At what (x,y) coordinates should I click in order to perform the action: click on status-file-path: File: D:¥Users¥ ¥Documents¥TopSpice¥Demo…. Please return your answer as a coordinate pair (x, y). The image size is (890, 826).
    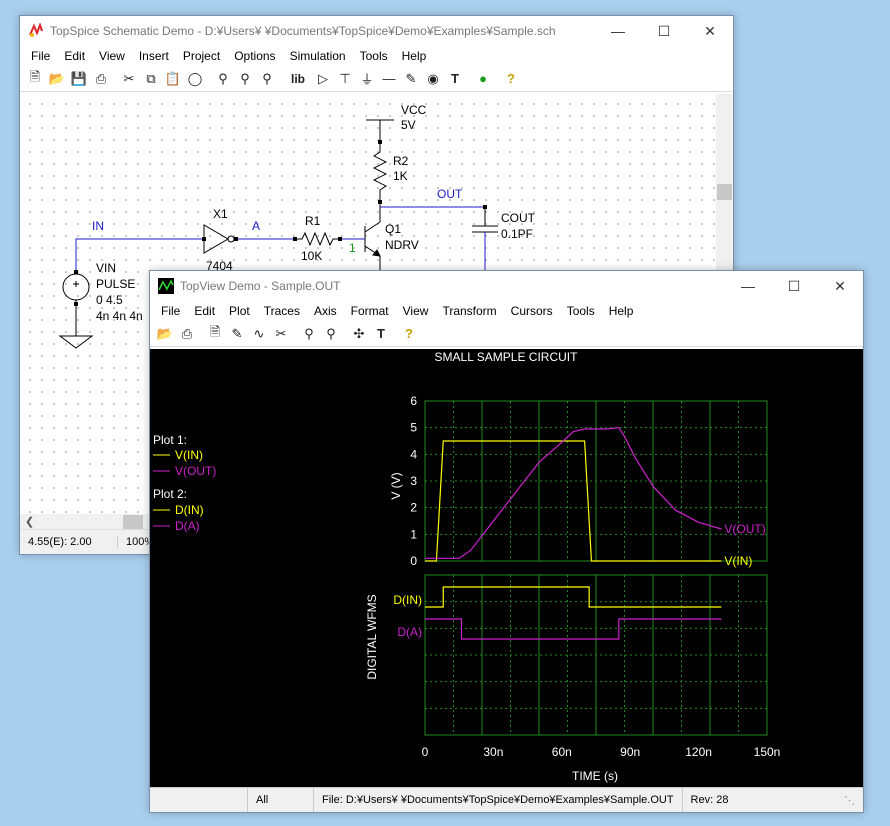
    Looking at the image, I should click on (498, 800).